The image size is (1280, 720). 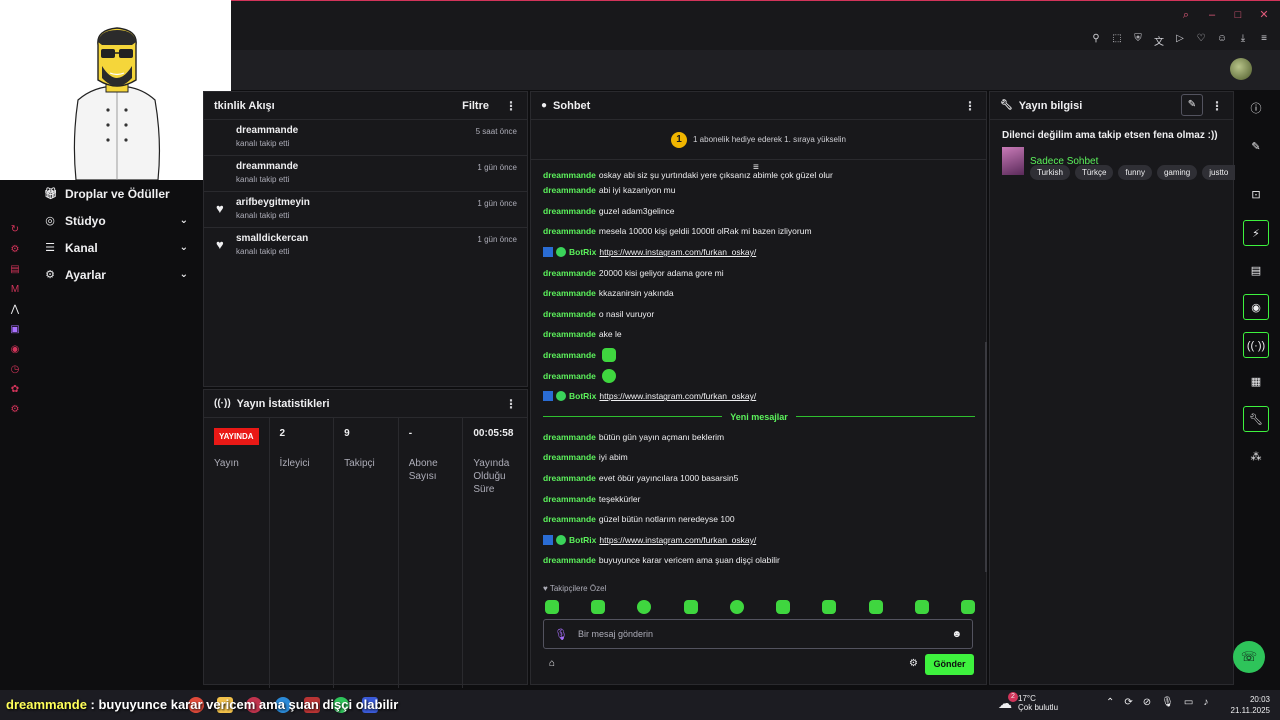 What do you see at coordinates (1167, 702) in the screenshot?
I see `mic-icon: 🎙︎` at bounding box center [1167, 702].